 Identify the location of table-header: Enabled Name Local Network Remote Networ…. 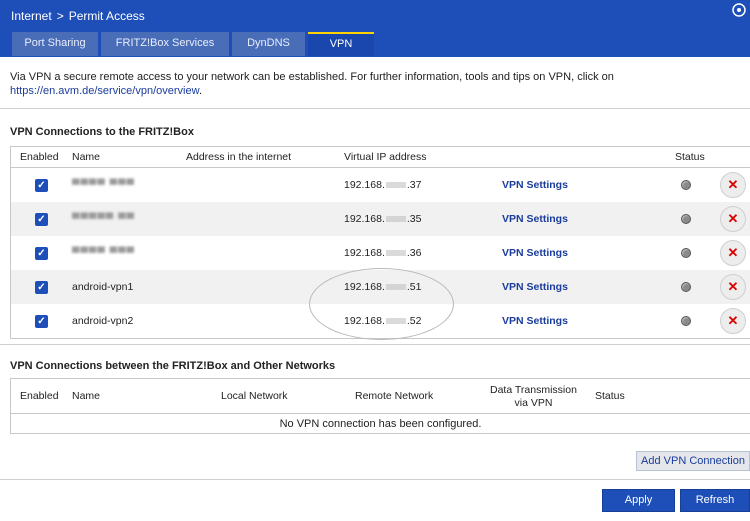
(380, 396).